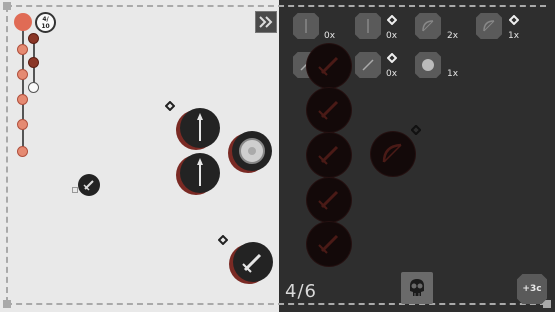 The image size is (555, 312). Describe the element at coordinates (7, 154) in the screenshot. I see `board-border-left` at that location.